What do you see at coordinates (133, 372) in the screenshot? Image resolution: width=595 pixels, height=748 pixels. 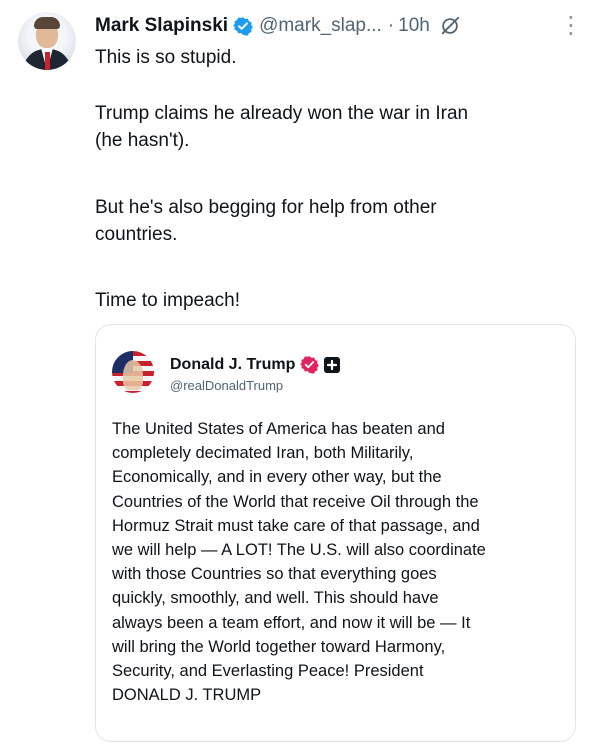 I see `quoted-author-avatar` at bounding box center [133, 372].